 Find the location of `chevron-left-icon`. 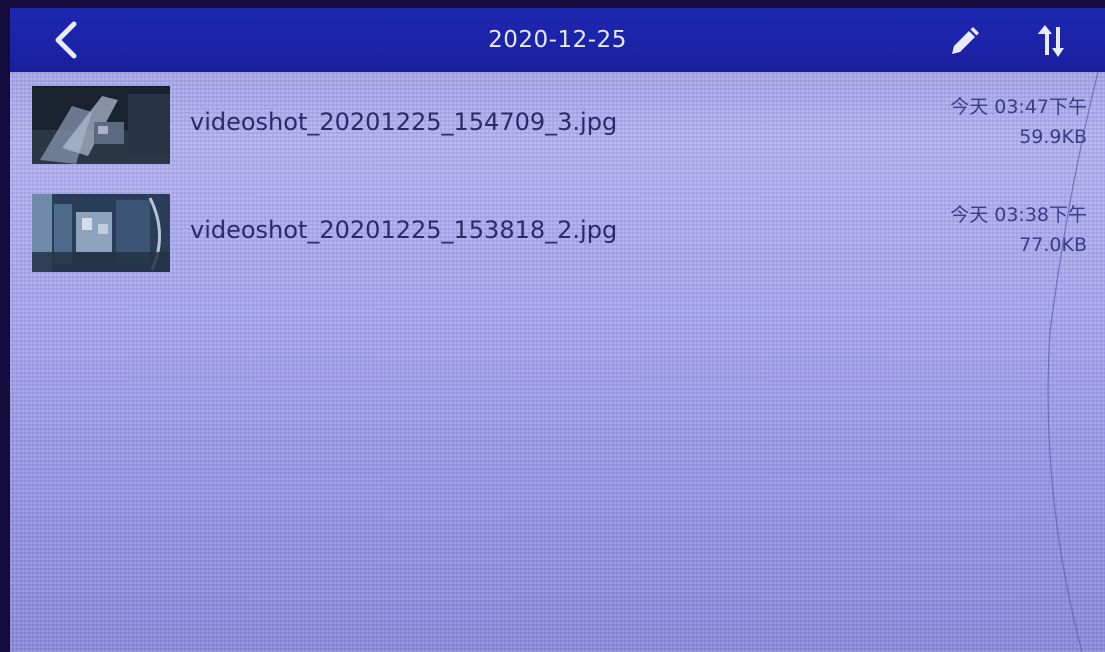

chevron-left-icon is located at coordinates (66, 40).